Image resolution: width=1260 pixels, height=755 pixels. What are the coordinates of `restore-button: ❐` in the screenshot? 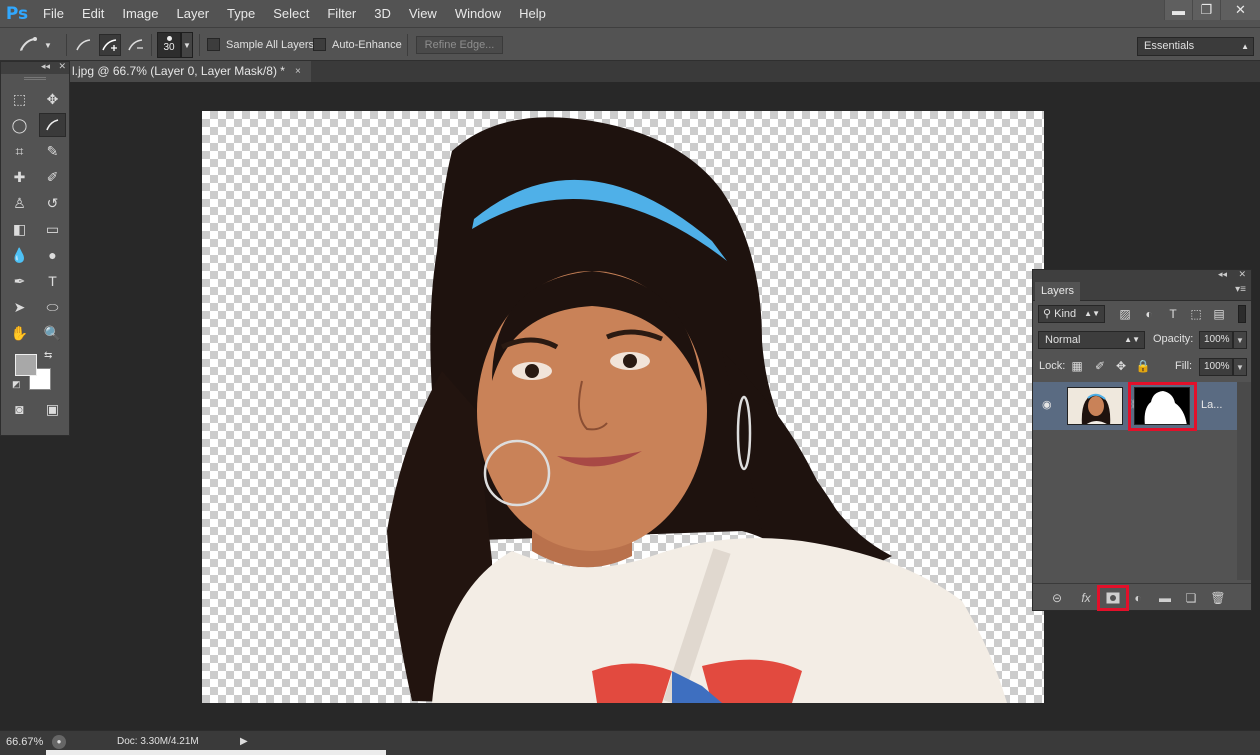 It's located at (1206, 10).